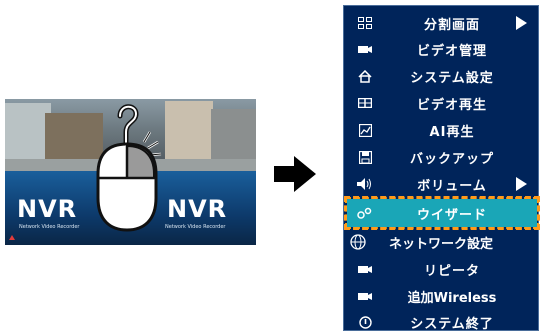 This screenshot has width=542, height=335. I want to click on menu-item-volume: ボリューム, so click(442, 184).